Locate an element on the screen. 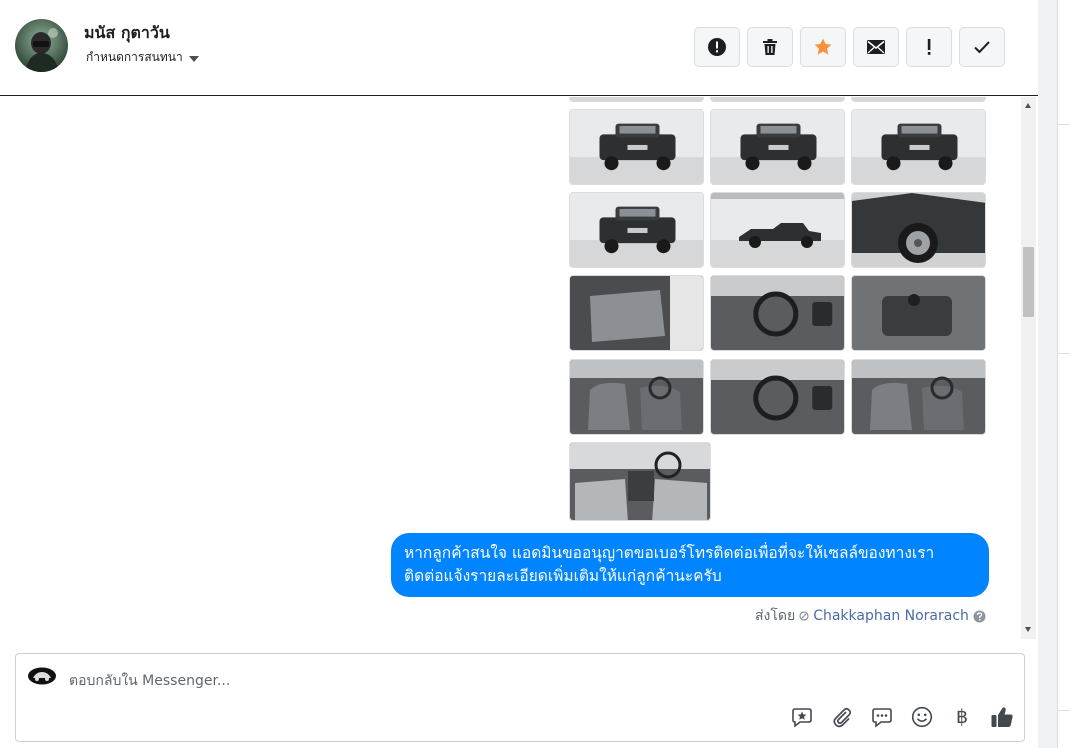 This screenshot has width=1070, height=748. circle-slash-icon is located at coordinates (804, 616).